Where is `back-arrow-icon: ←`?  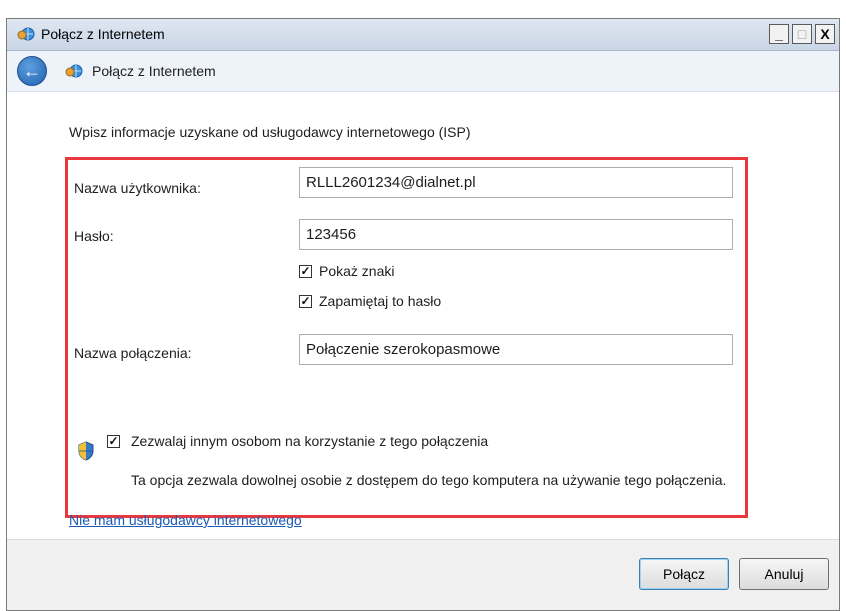
back-arrow-icon: ← is located at coordinates (32, 71).